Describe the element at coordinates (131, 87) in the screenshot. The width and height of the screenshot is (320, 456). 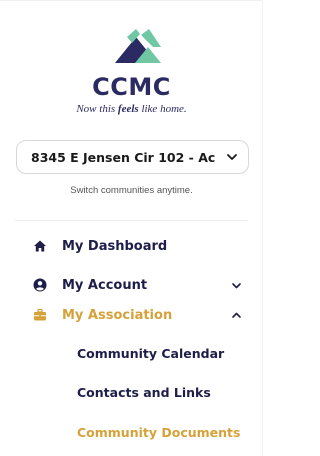
I see `logo-text: CCMC` at that location.